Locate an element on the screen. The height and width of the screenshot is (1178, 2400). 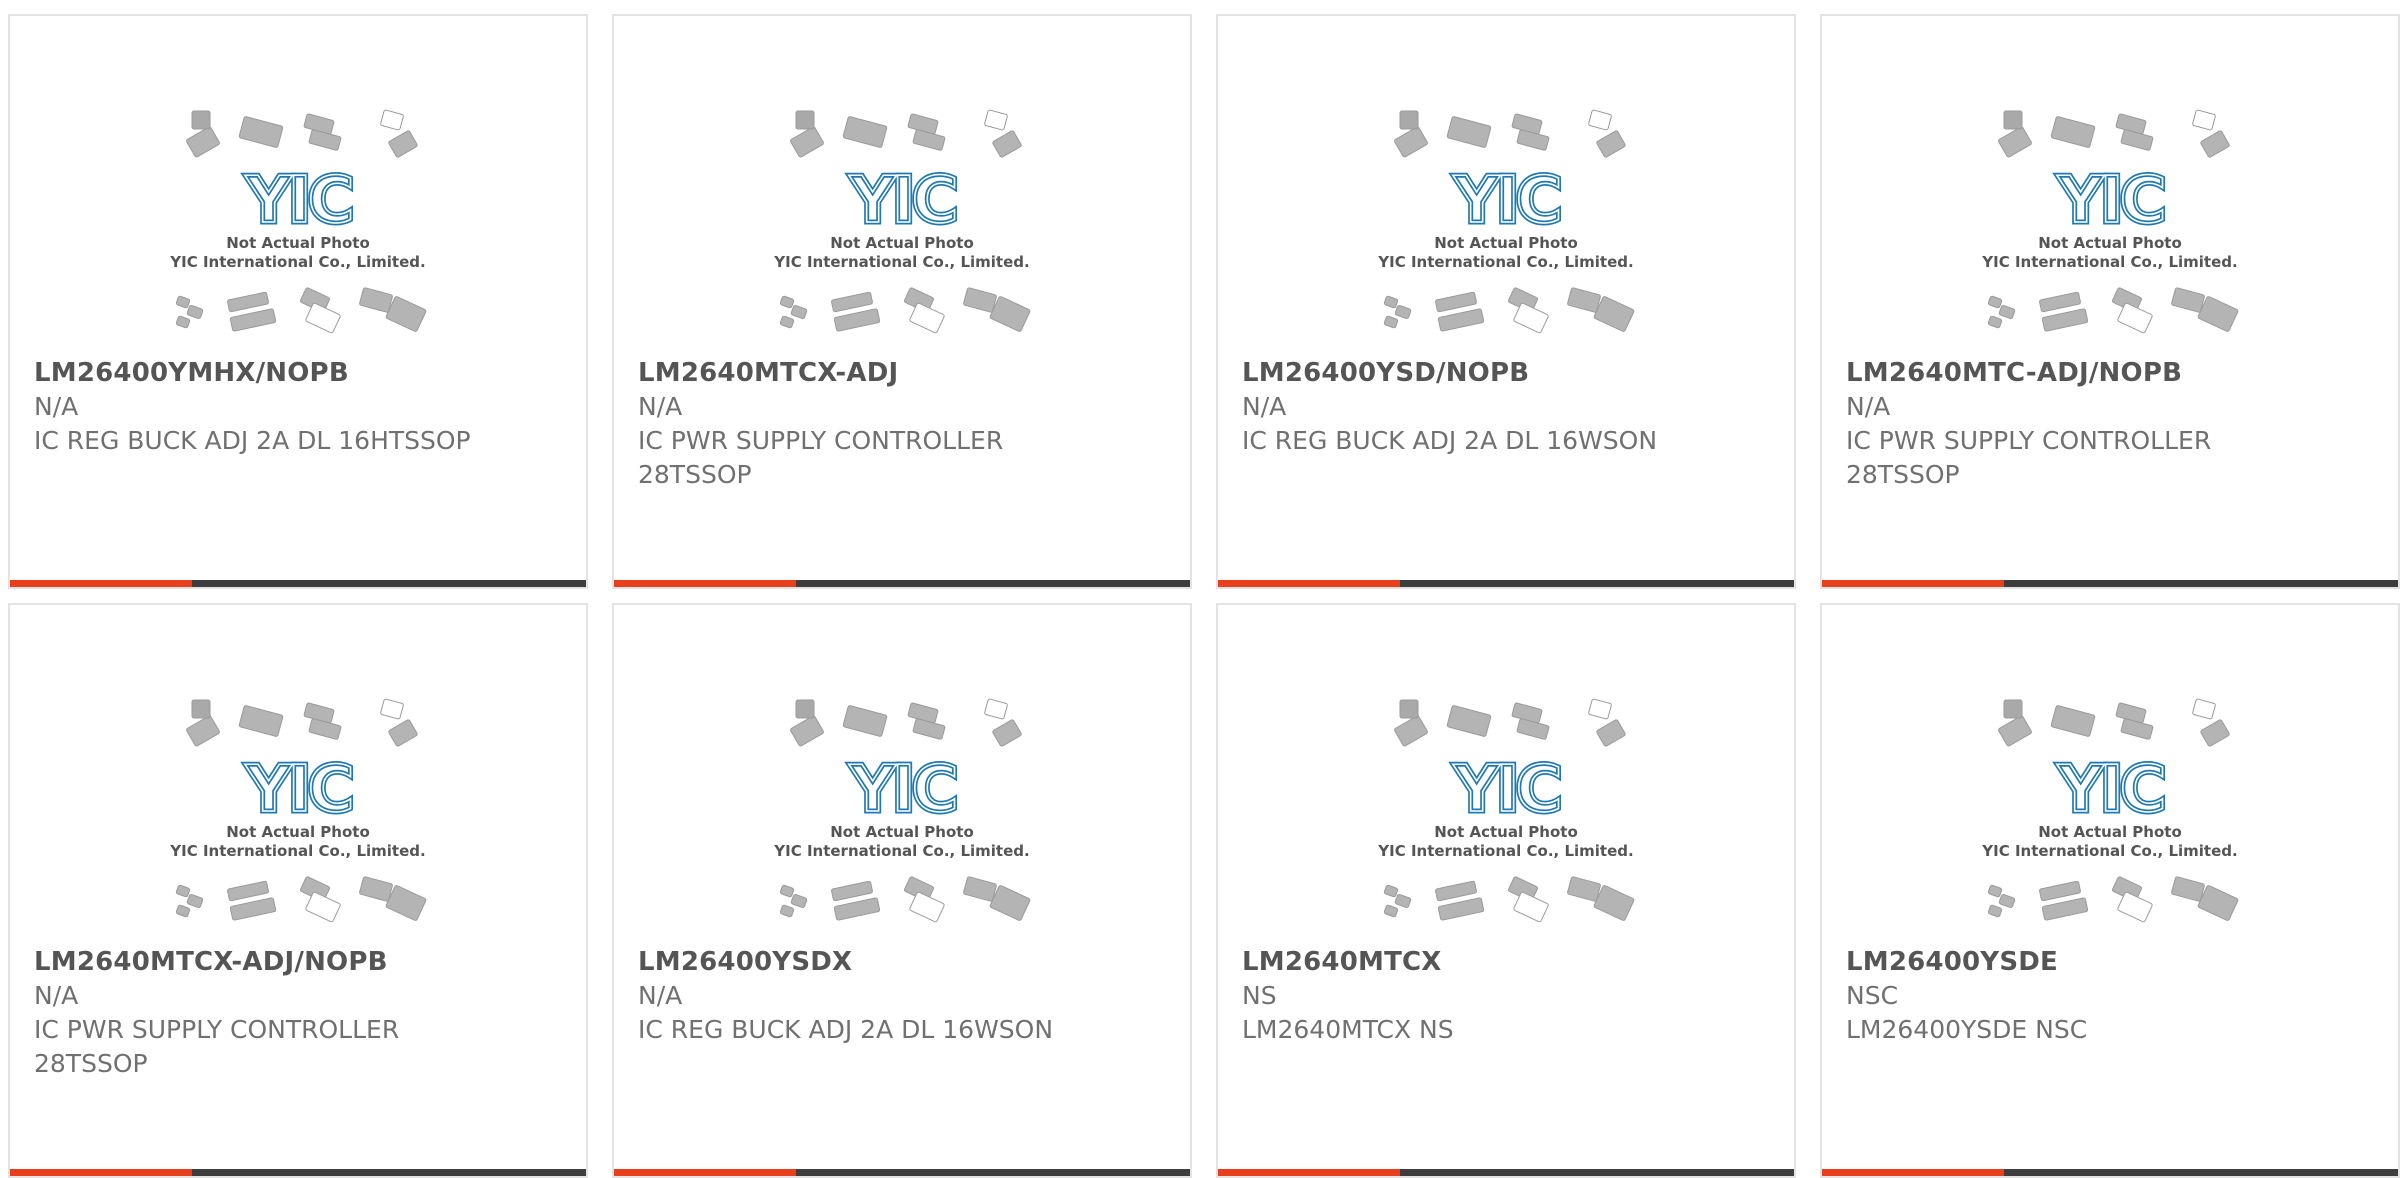
part-number: LM26400YMHX/NOPB is located at coordinates (254, 373).